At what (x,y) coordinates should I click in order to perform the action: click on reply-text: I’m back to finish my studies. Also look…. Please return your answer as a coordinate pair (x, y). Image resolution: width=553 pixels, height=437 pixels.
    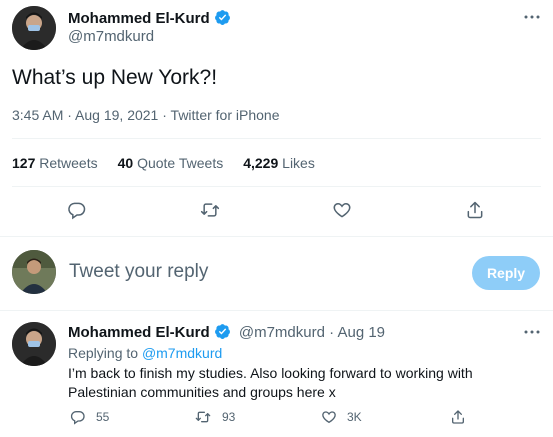
    Looking at the image, I should click on (270, 382).